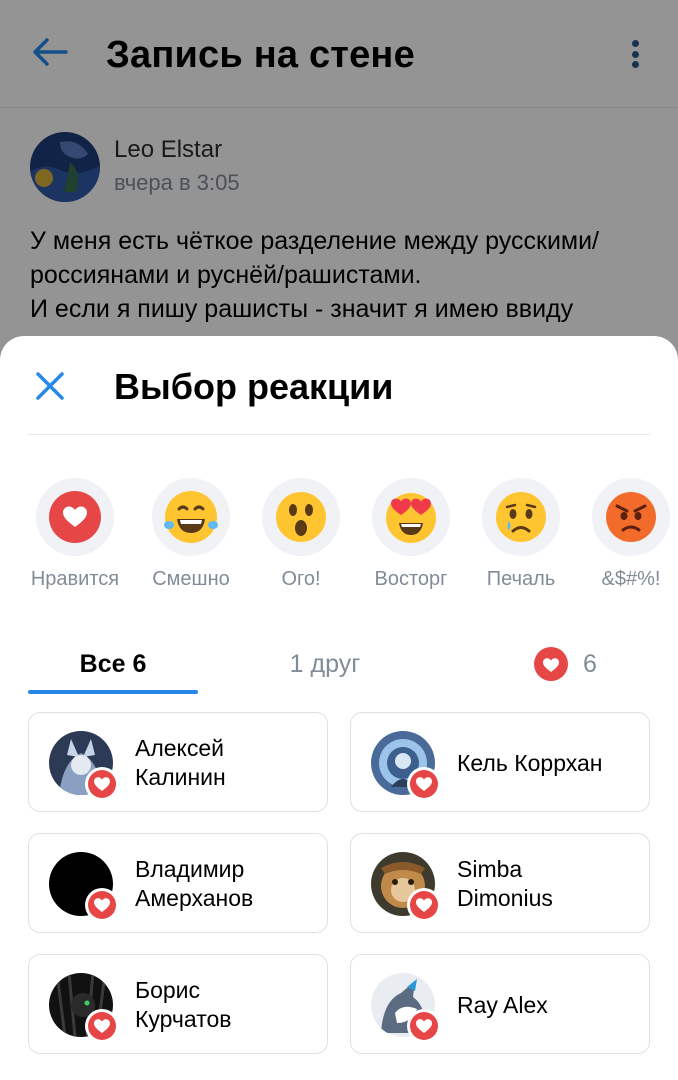 The image size is (678, 1080). What do you see at coordinates (228, 884) in the screenshot?
I see `user-name: Владимир Амерханов` at bounding box center [228, 884].